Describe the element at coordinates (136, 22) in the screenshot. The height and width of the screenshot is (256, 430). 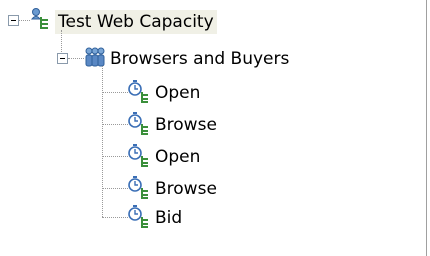
I see `tree-item-root: Test Web Capacity` at that location.